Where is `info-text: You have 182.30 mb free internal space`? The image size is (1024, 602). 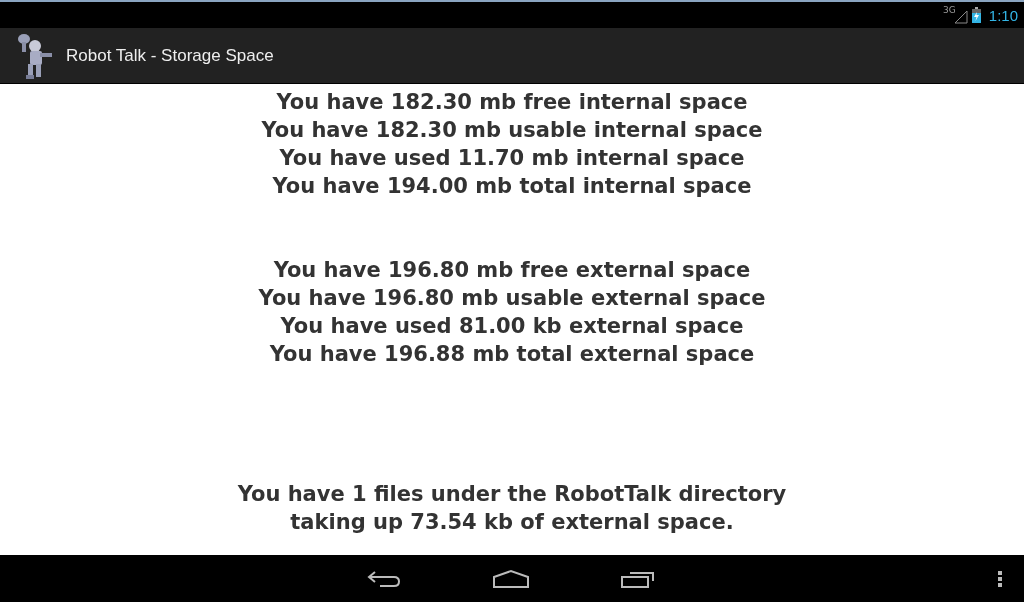 info-text: You have 182.30 mb free internal space is located at coordinates (512, 102).